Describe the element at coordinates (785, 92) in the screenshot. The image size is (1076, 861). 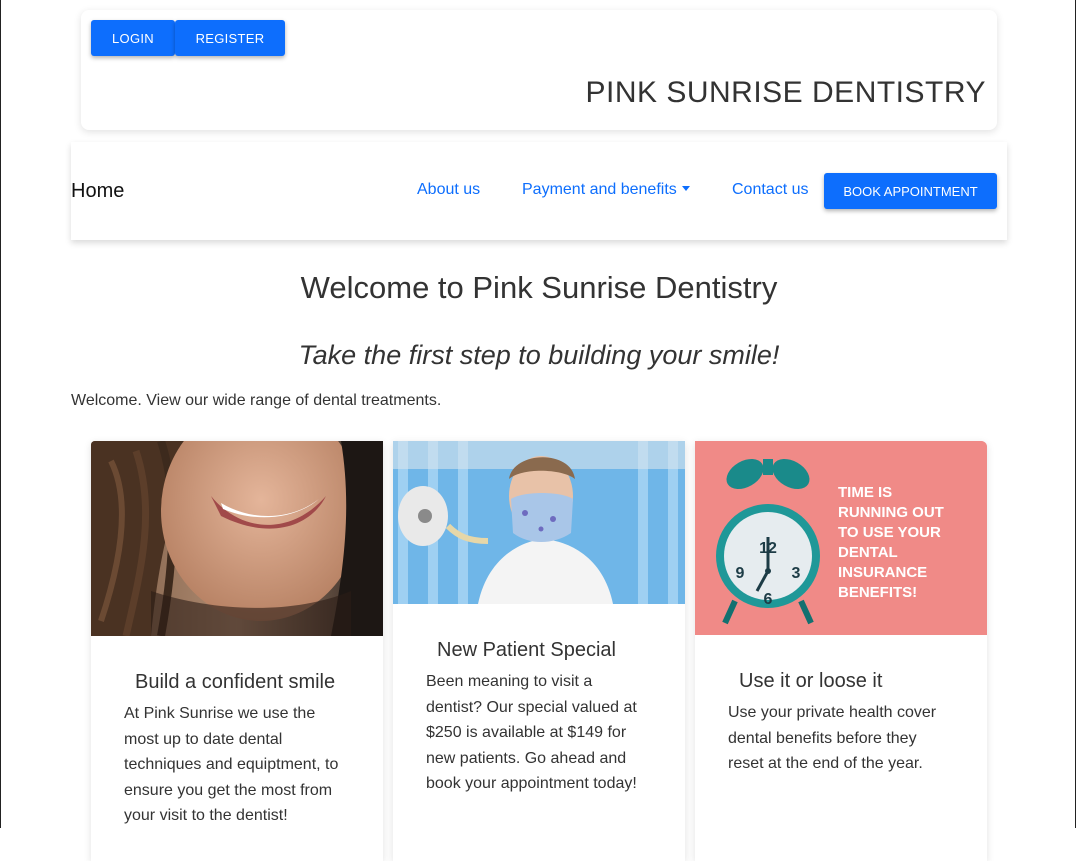
I see `site-title: PINK SUNRISE DENTISTRY` at that location.